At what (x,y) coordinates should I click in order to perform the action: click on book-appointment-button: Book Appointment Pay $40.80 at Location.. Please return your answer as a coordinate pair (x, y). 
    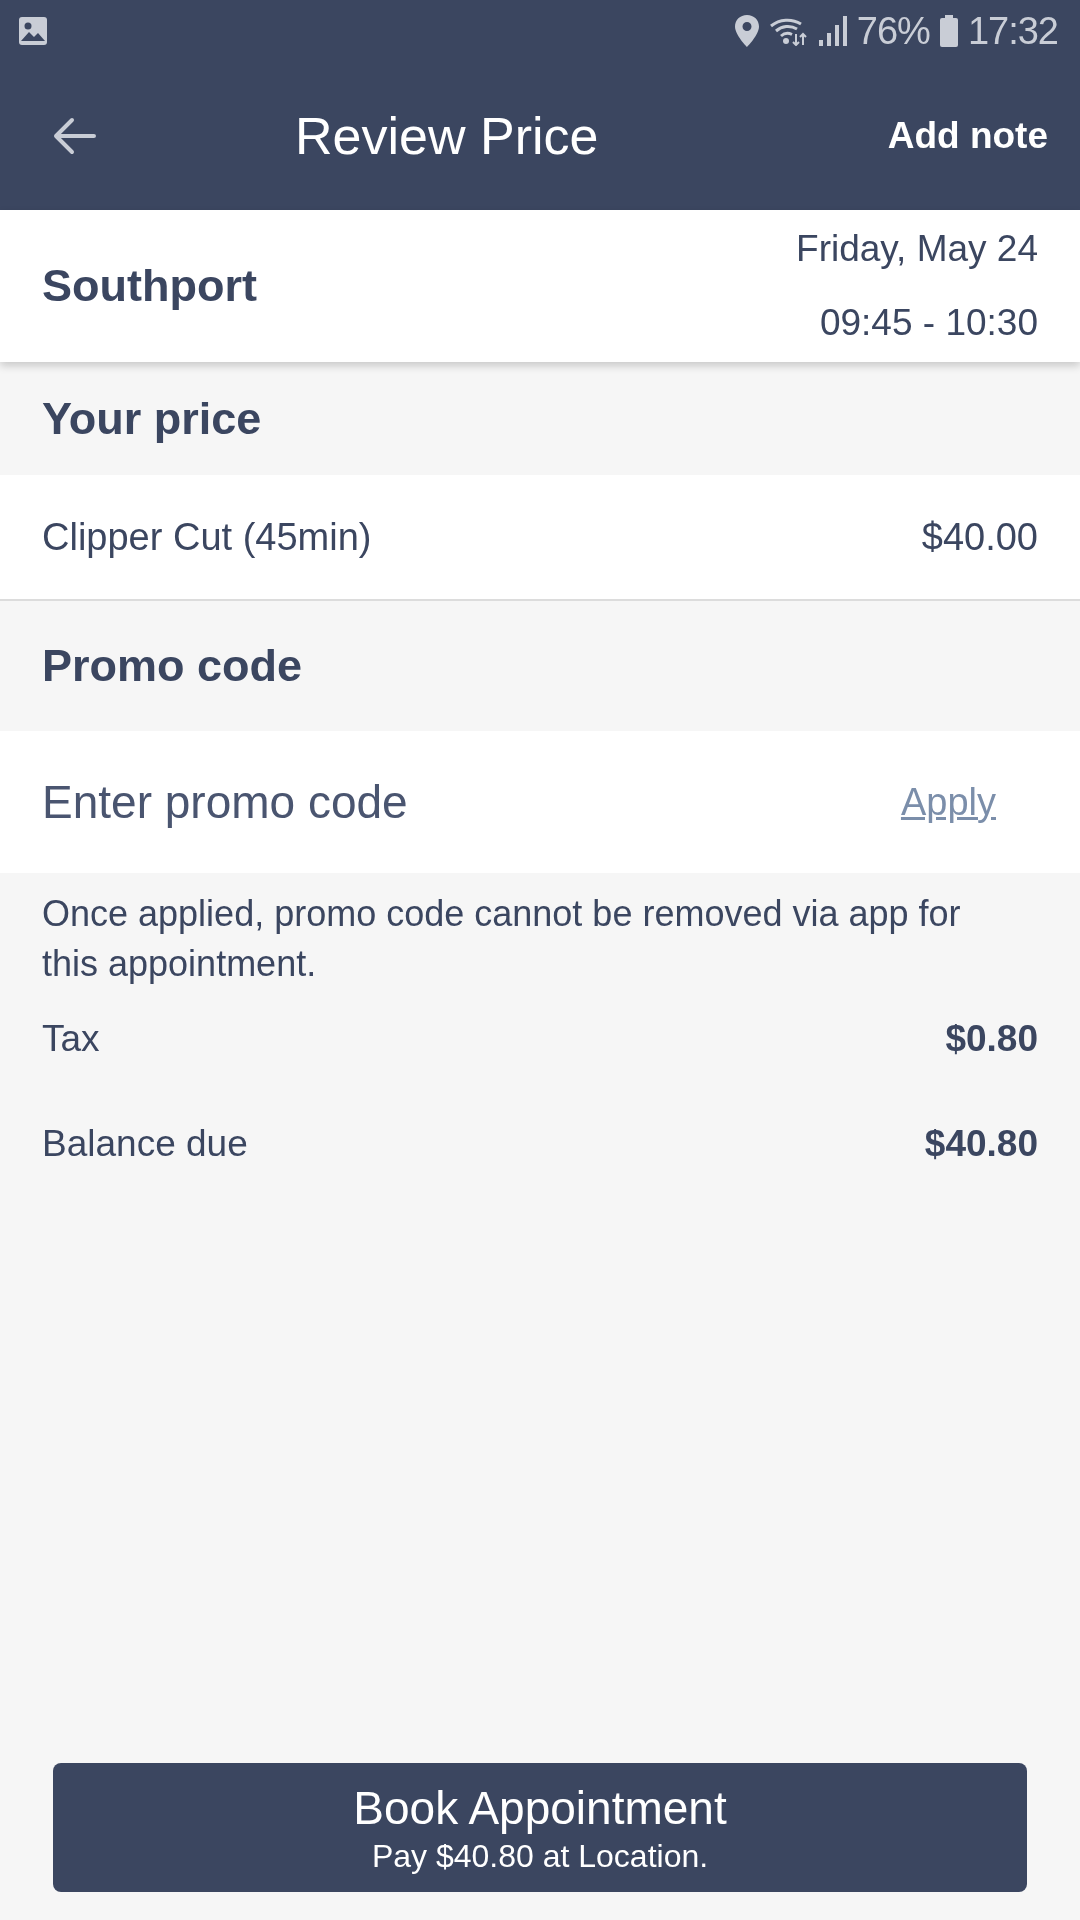
    Looking at the image, I should click on (540, 1827).